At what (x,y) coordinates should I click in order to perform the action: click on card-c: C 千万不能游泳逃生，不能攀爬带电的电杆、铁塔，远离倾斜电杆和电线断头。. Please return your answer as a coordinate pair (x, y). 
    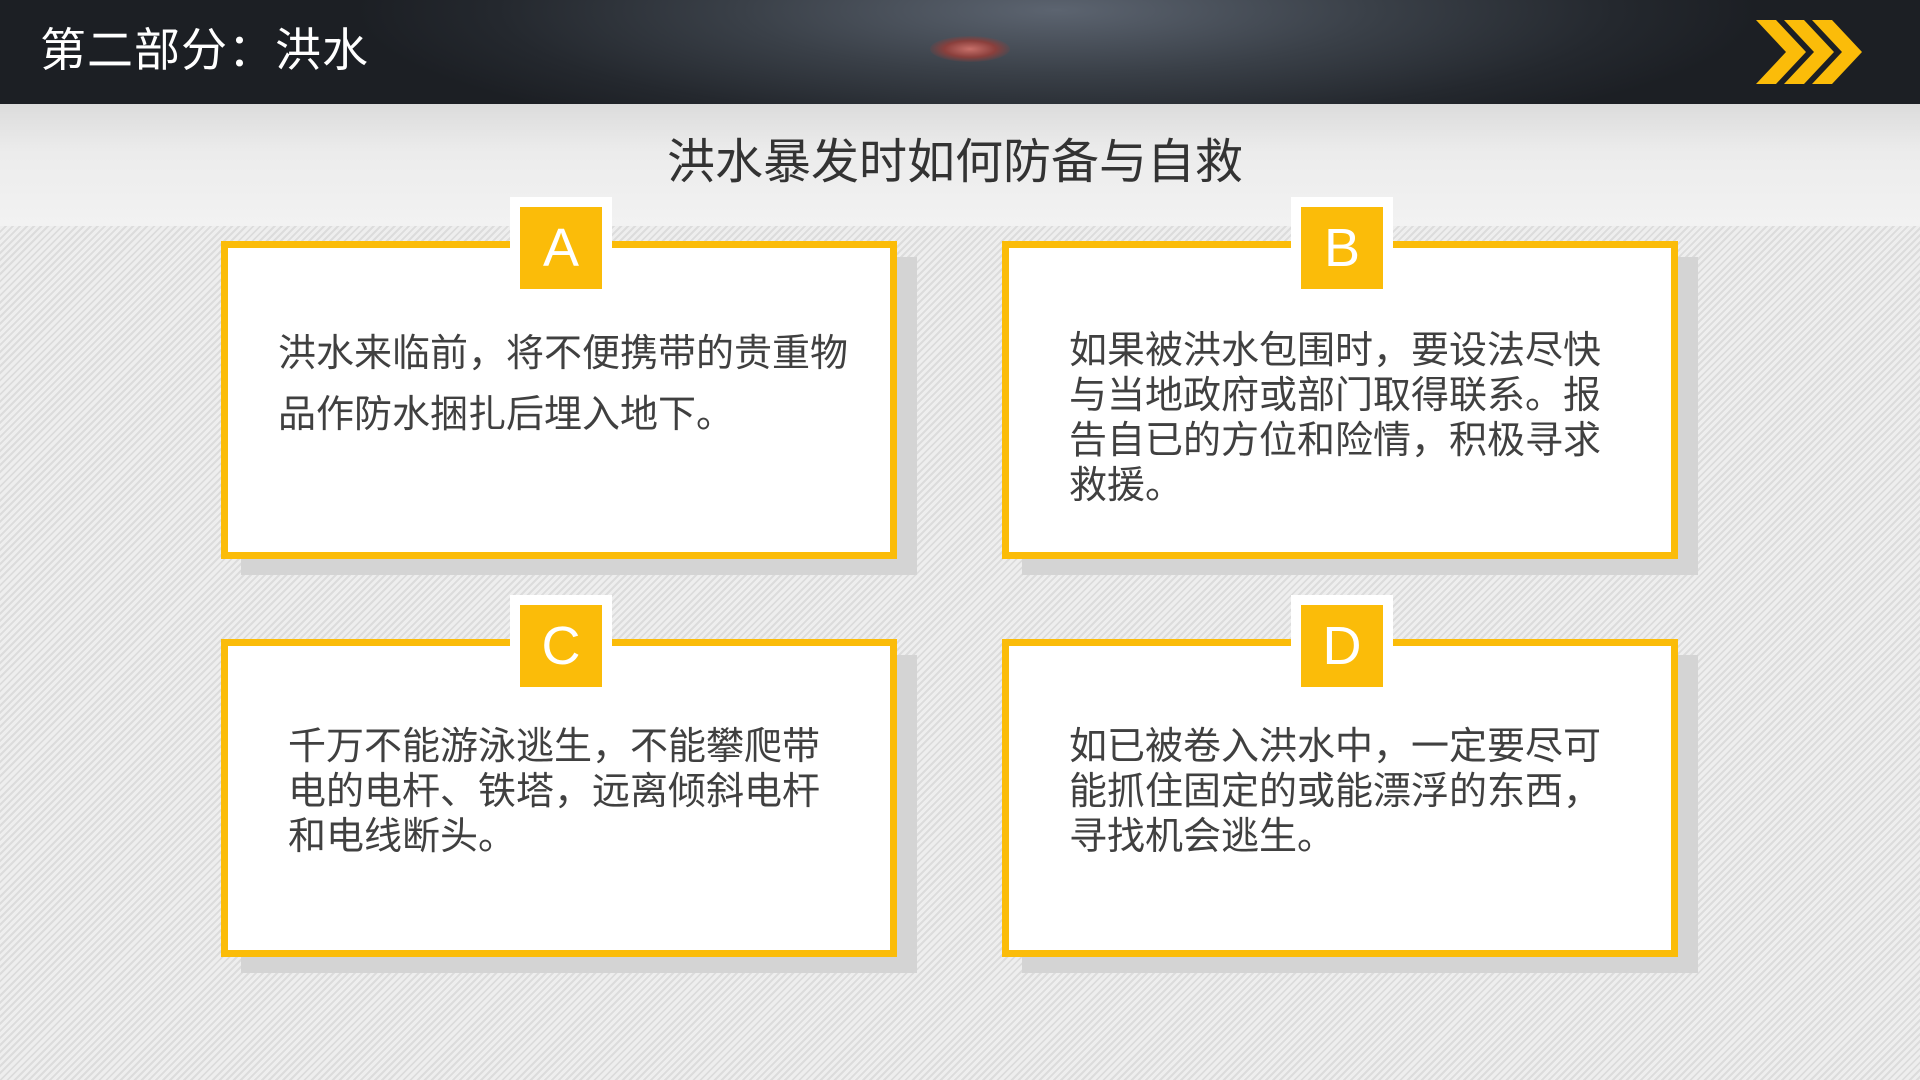
    Looking at the image, I should click on (559, 776).